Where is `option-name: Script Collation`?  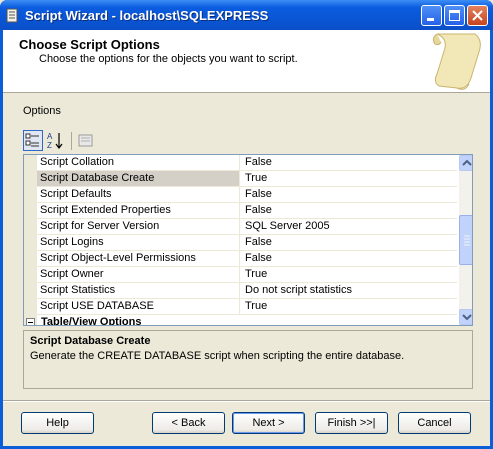
option-name: Script Collation is located at coordinates (138, 162).